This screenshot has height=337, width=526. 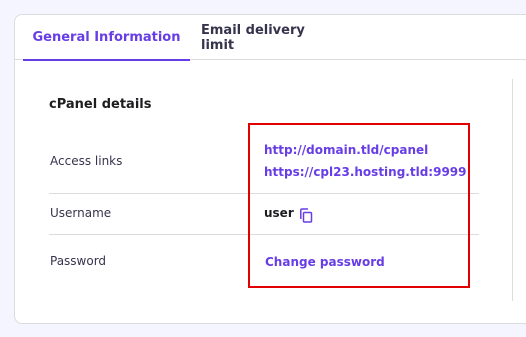 I want to click on vertical-divider, so click(x=512, y=190).